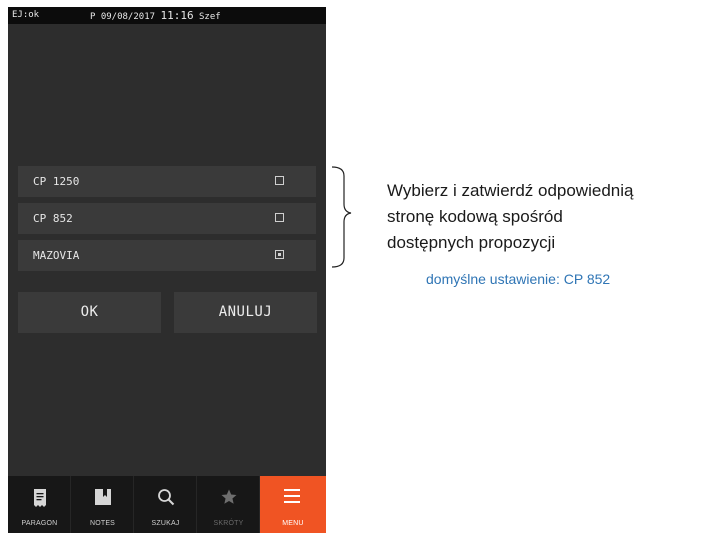 This screenshot has height=533, width=714. Describe the element at coordinates (342, 217) in the screenshot. I see `bracket-annotation` at that location.